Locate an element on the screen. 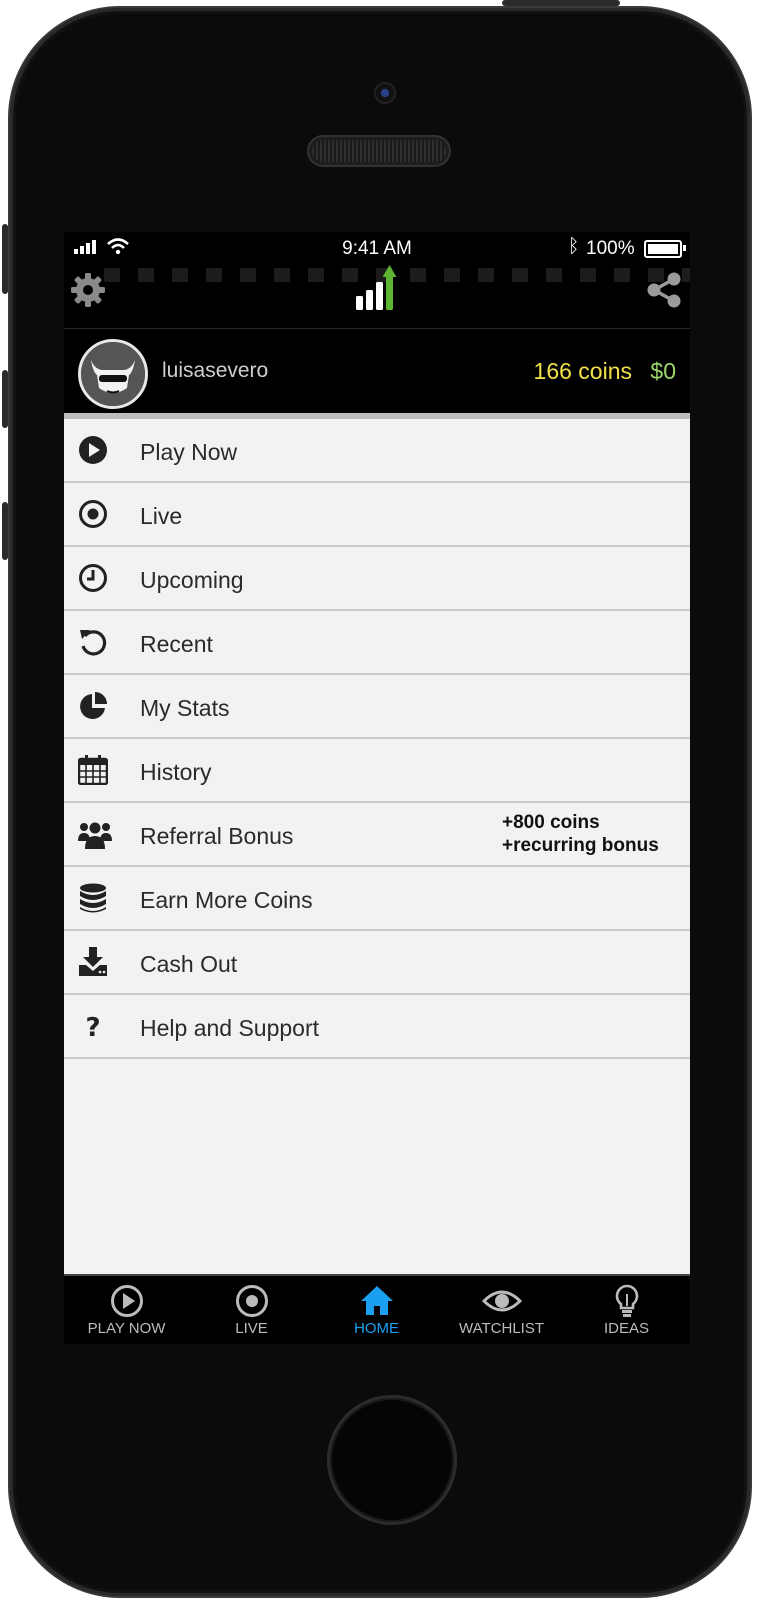  menu-item-label: My Stats is located at coordinates (185, 708).